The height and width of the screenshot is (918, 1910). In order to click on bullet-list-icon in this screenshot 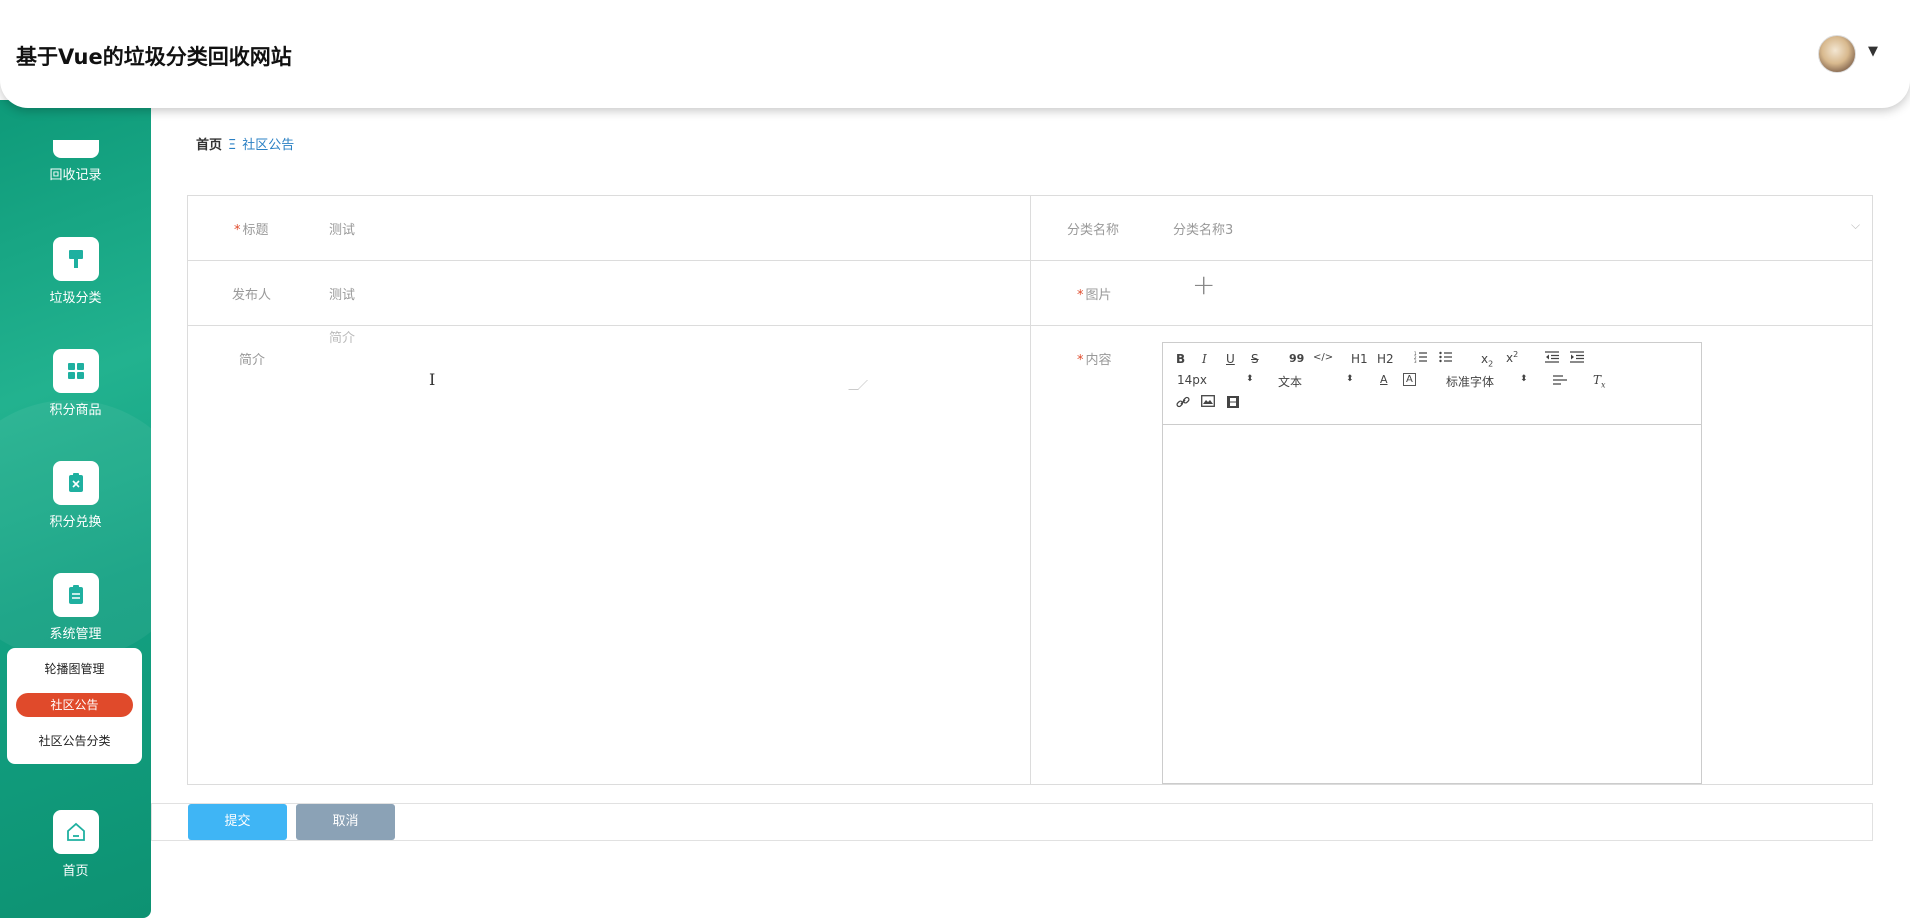, I will do `click(1446, 358)`.